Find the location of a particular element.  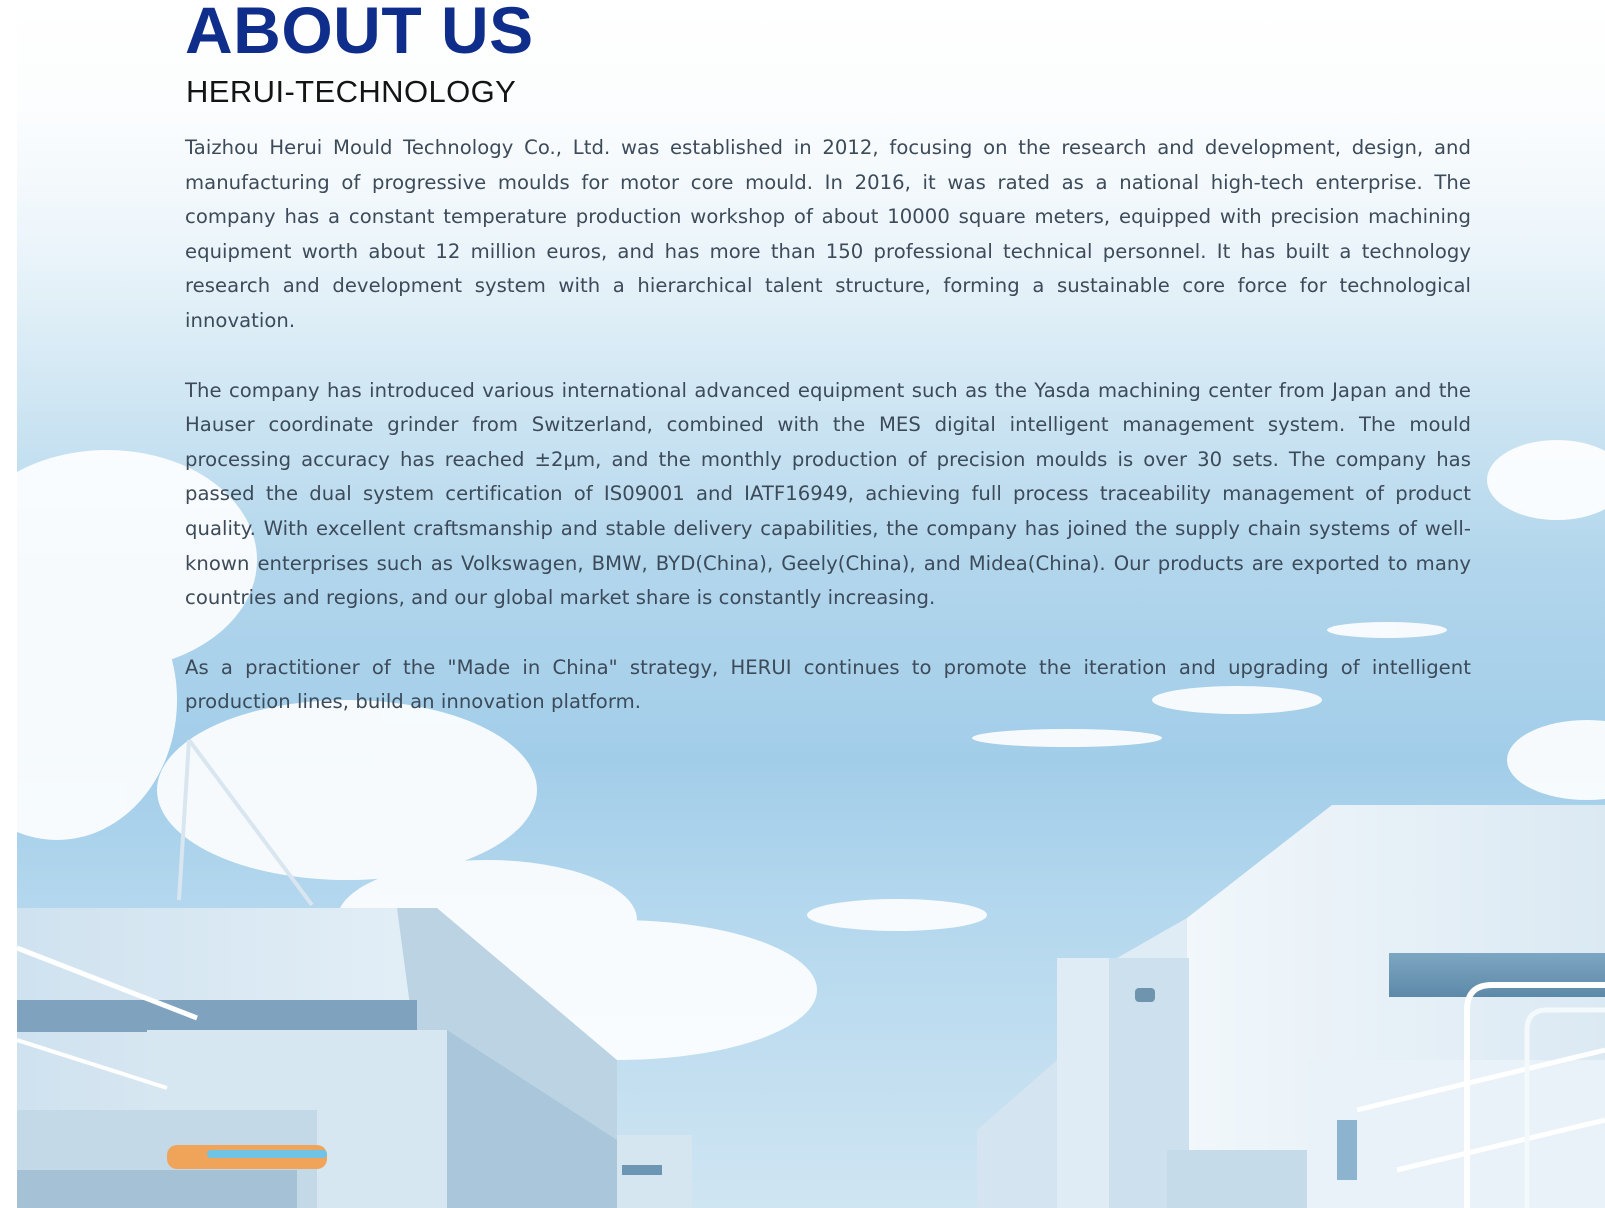

page-title: ABOUT US is located at coordinates (359, 33).